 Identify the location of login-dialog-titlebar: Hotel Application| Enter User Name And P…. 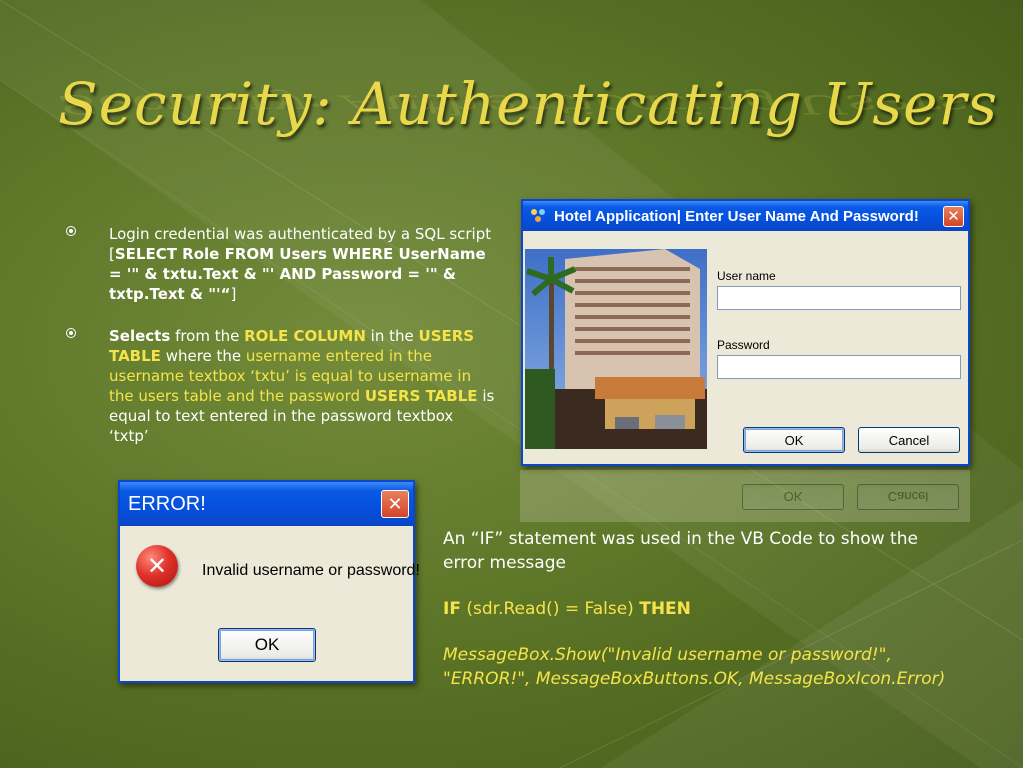
(745, 216).